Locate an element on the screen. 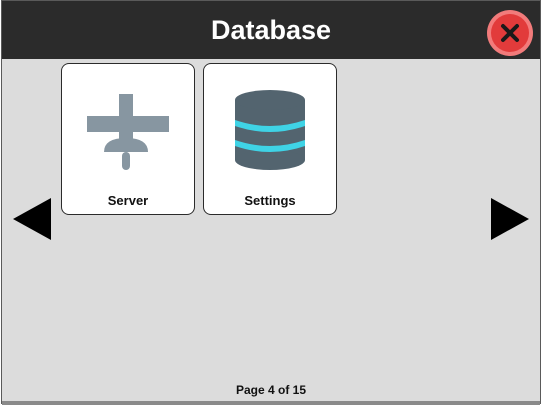 Image resolution: width=543 pixels, height=406 pixels. close-icon is located at coordinates (510, 33).